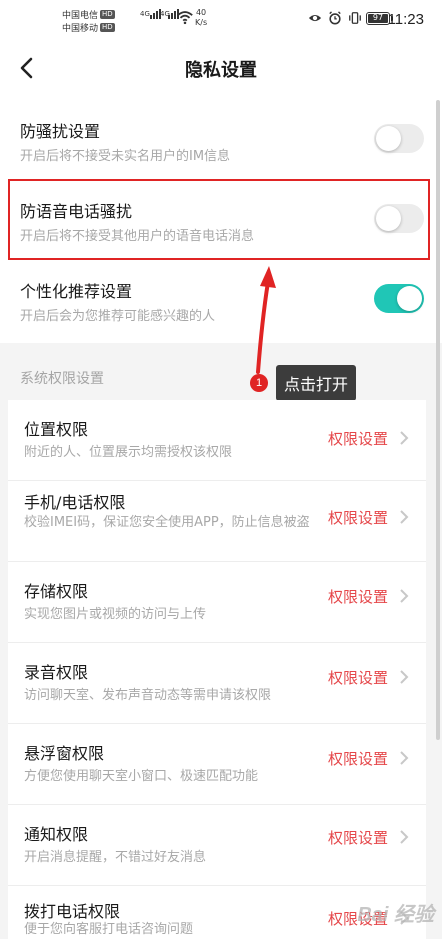  I want to click on battery-level: 97, so click(378, 17).